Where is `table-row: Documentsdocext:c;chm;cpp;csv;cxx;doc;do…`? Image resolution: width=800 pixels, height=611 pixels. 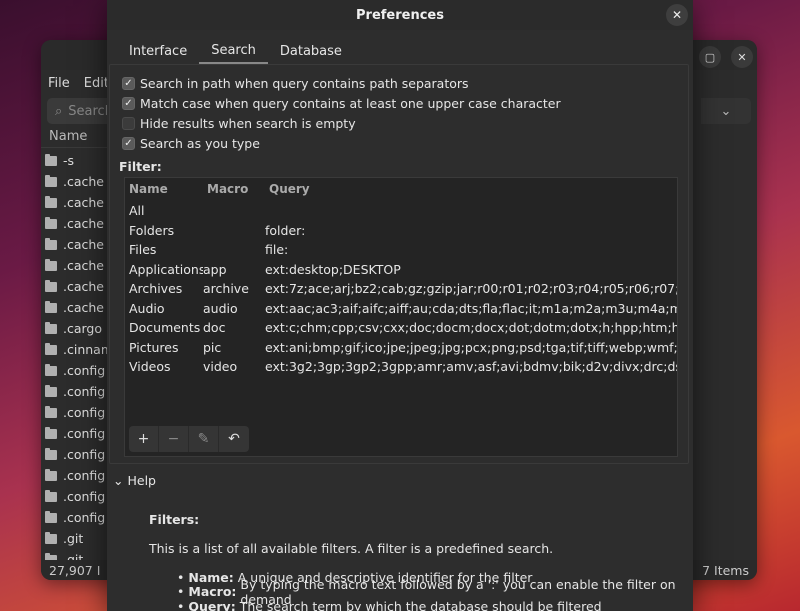
table-row: Documentsdocext:c;chm;cpp;csv;cxx;doc;do… is located at coordinates (401, 328).